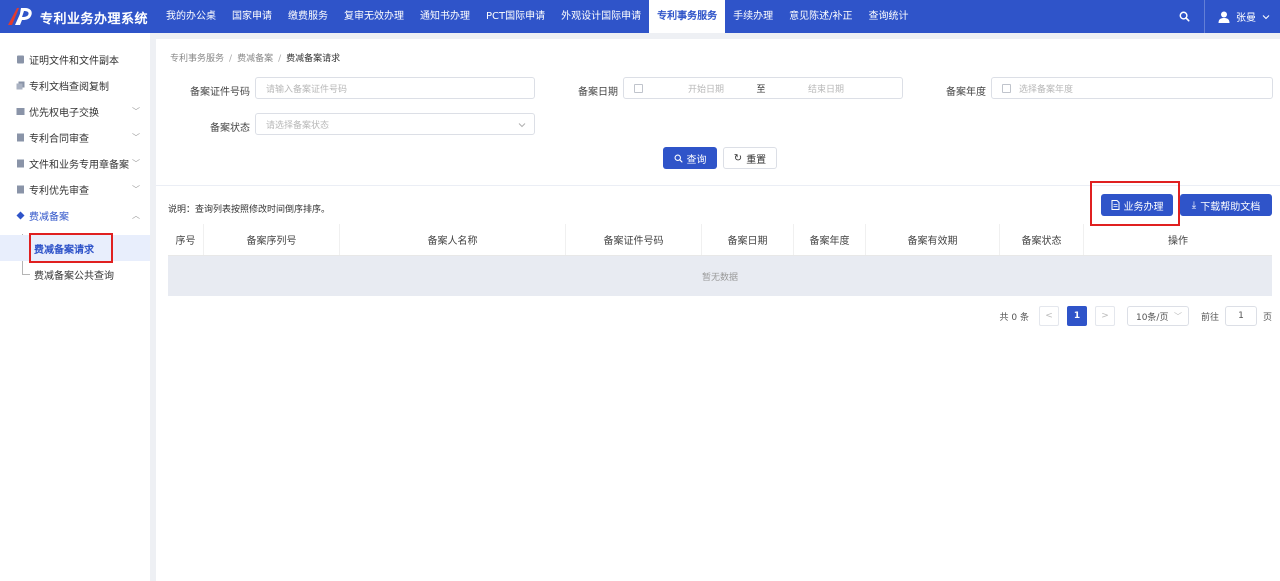 The image size is (1280, 581). What do you see at coordinates (763, 88) in the screenshot?
I see `filing-date-range: 开始日期 至 结束日期` at bounding box center [763, 88].